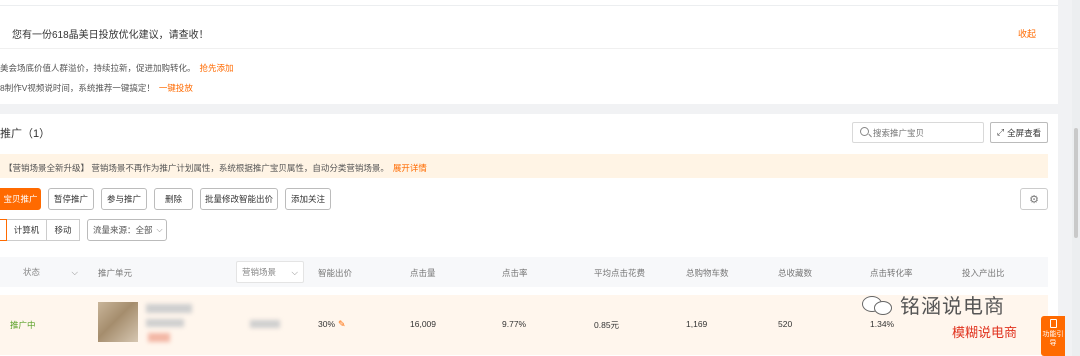 The image size is (1080, 356). What do you see at coordinates (1000, 132) in the screenshot?
I see `expand-icon: ⤢` at bounding box center [1000, 132].